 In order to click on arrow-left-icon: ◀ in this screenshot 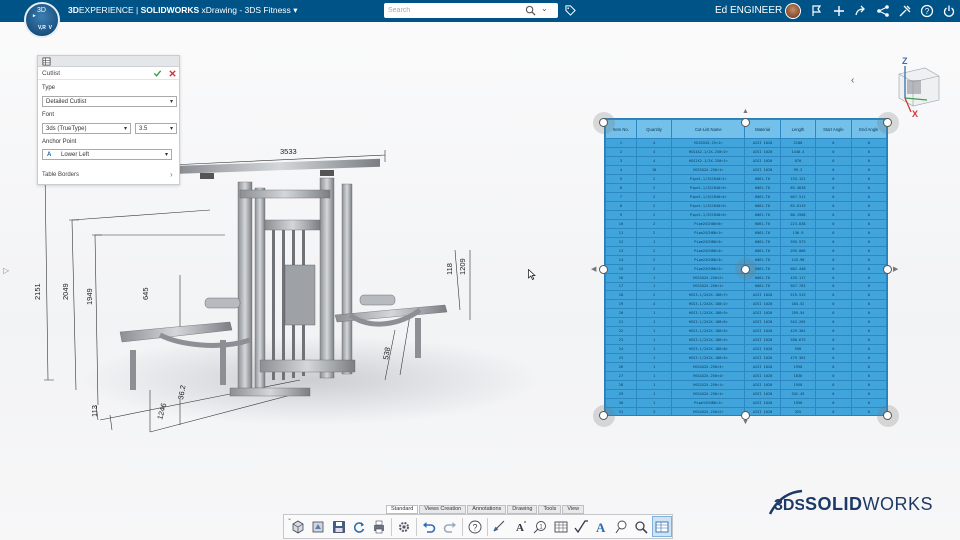, I will do `click(593, 269)`.